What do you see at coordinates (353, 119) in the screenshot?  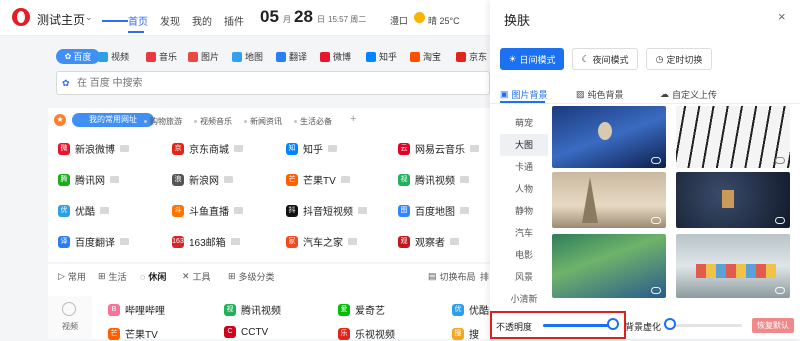 I see `add-category-button: +` at bounding box center [353, 119].